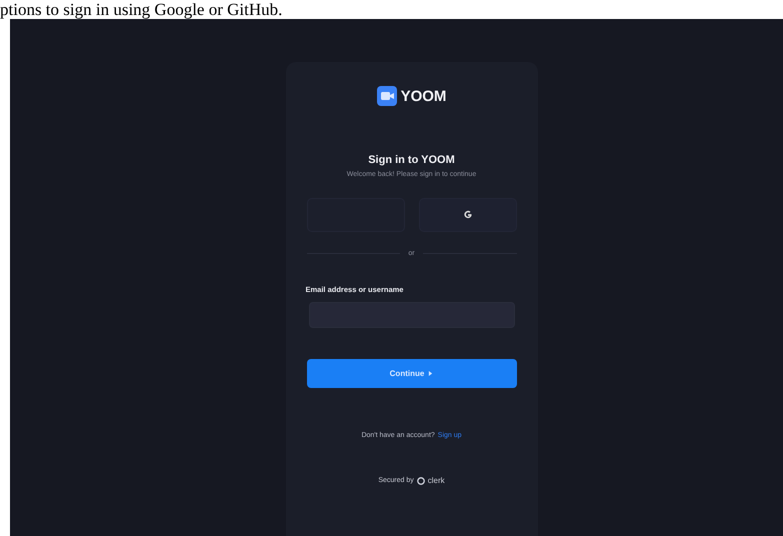 The width and height of the screenshot is (783, 536). I want to click on caret-icon, so click(431, 373).